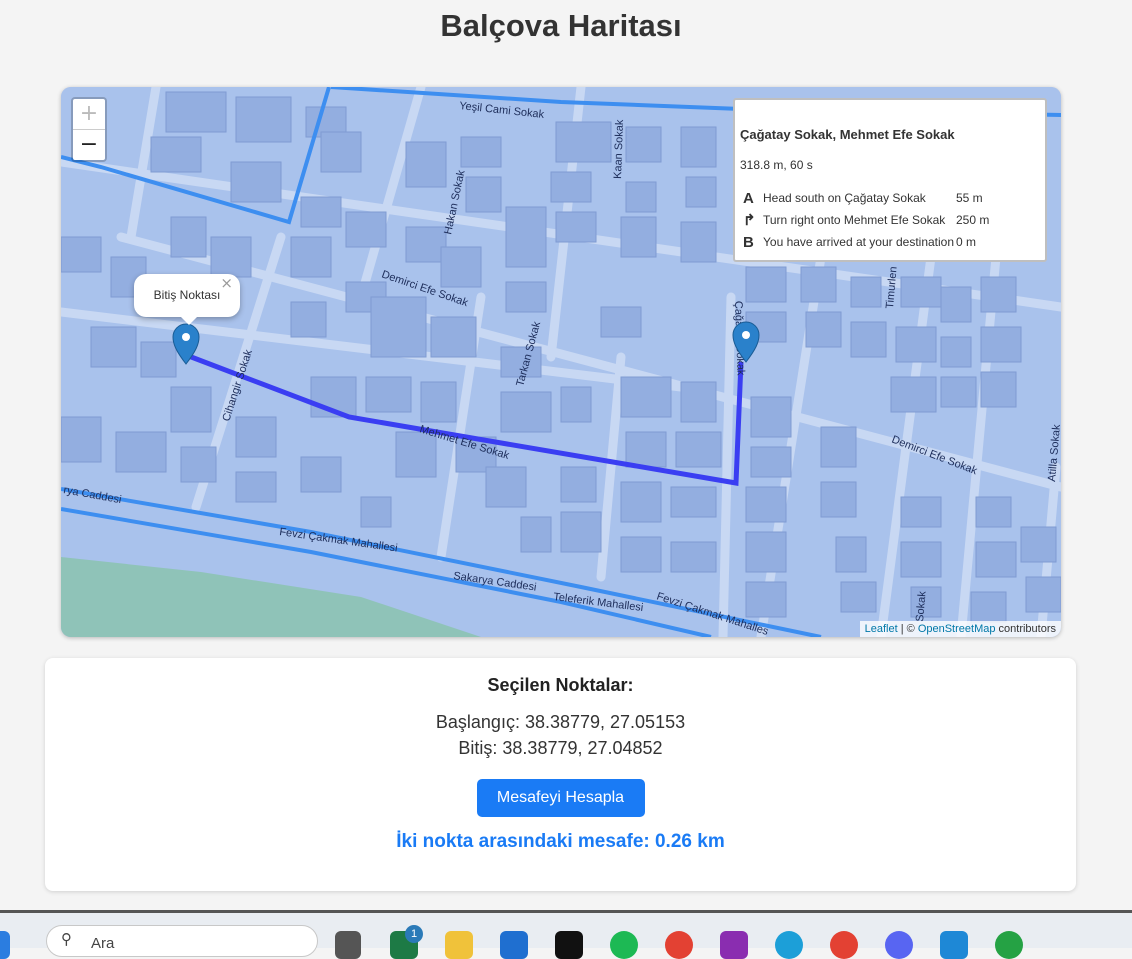  I want to click on depart-icon: A, so click(748, 198).